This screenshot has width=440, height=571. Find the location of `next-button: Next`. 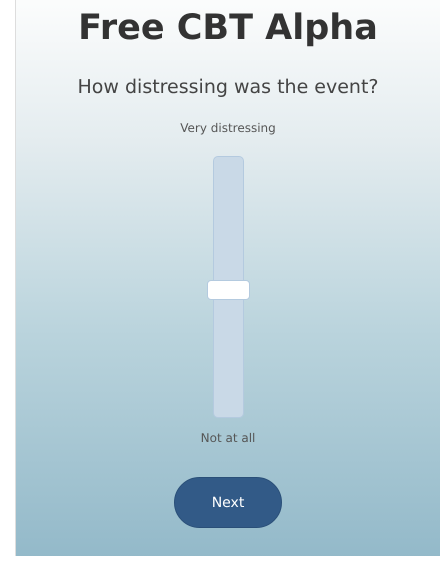

next-button: Next is located at coordinates (228, 502).